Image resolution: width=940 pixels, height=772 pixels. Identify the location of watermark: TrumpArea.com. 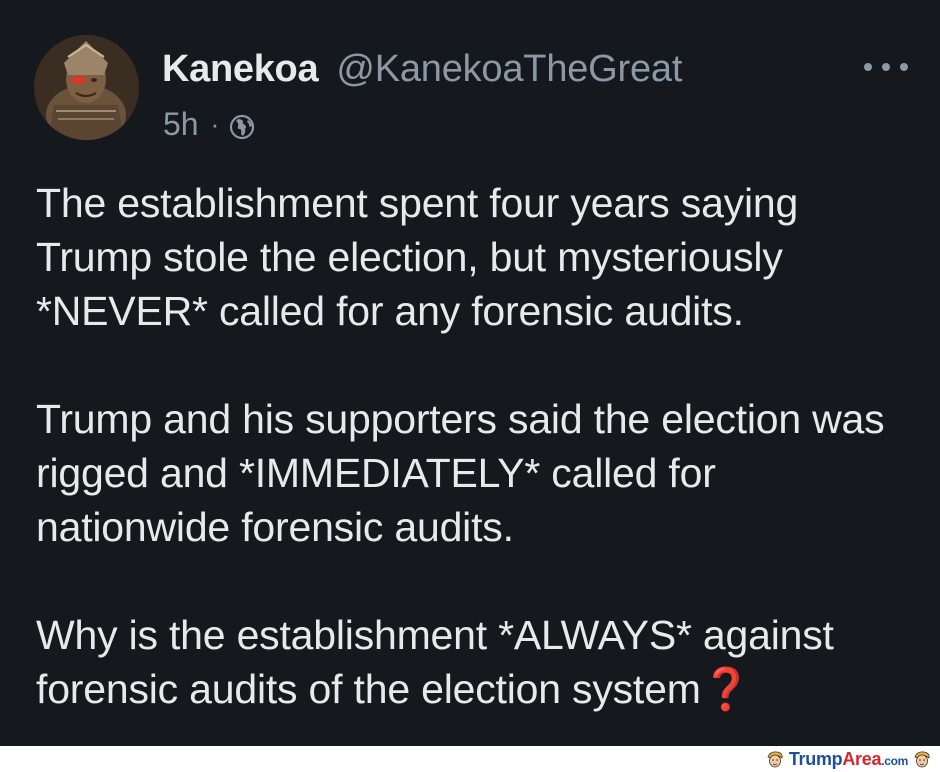
(848, 759).